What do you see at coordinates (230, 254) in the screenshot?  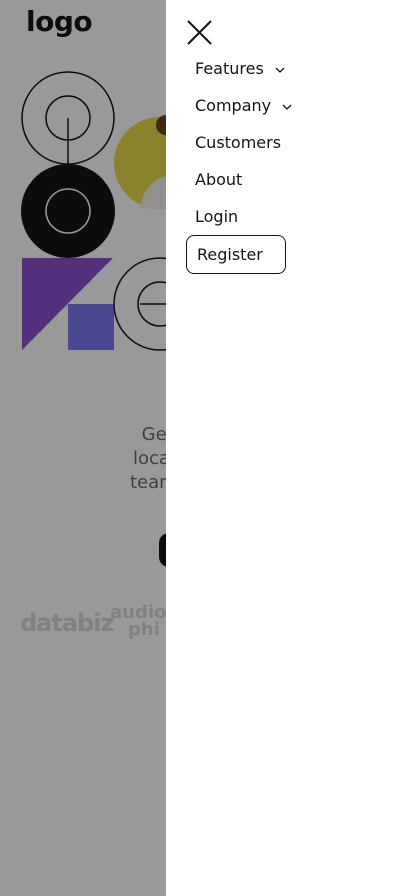 I see `register-label: Register` at bounding box center [230, 254].